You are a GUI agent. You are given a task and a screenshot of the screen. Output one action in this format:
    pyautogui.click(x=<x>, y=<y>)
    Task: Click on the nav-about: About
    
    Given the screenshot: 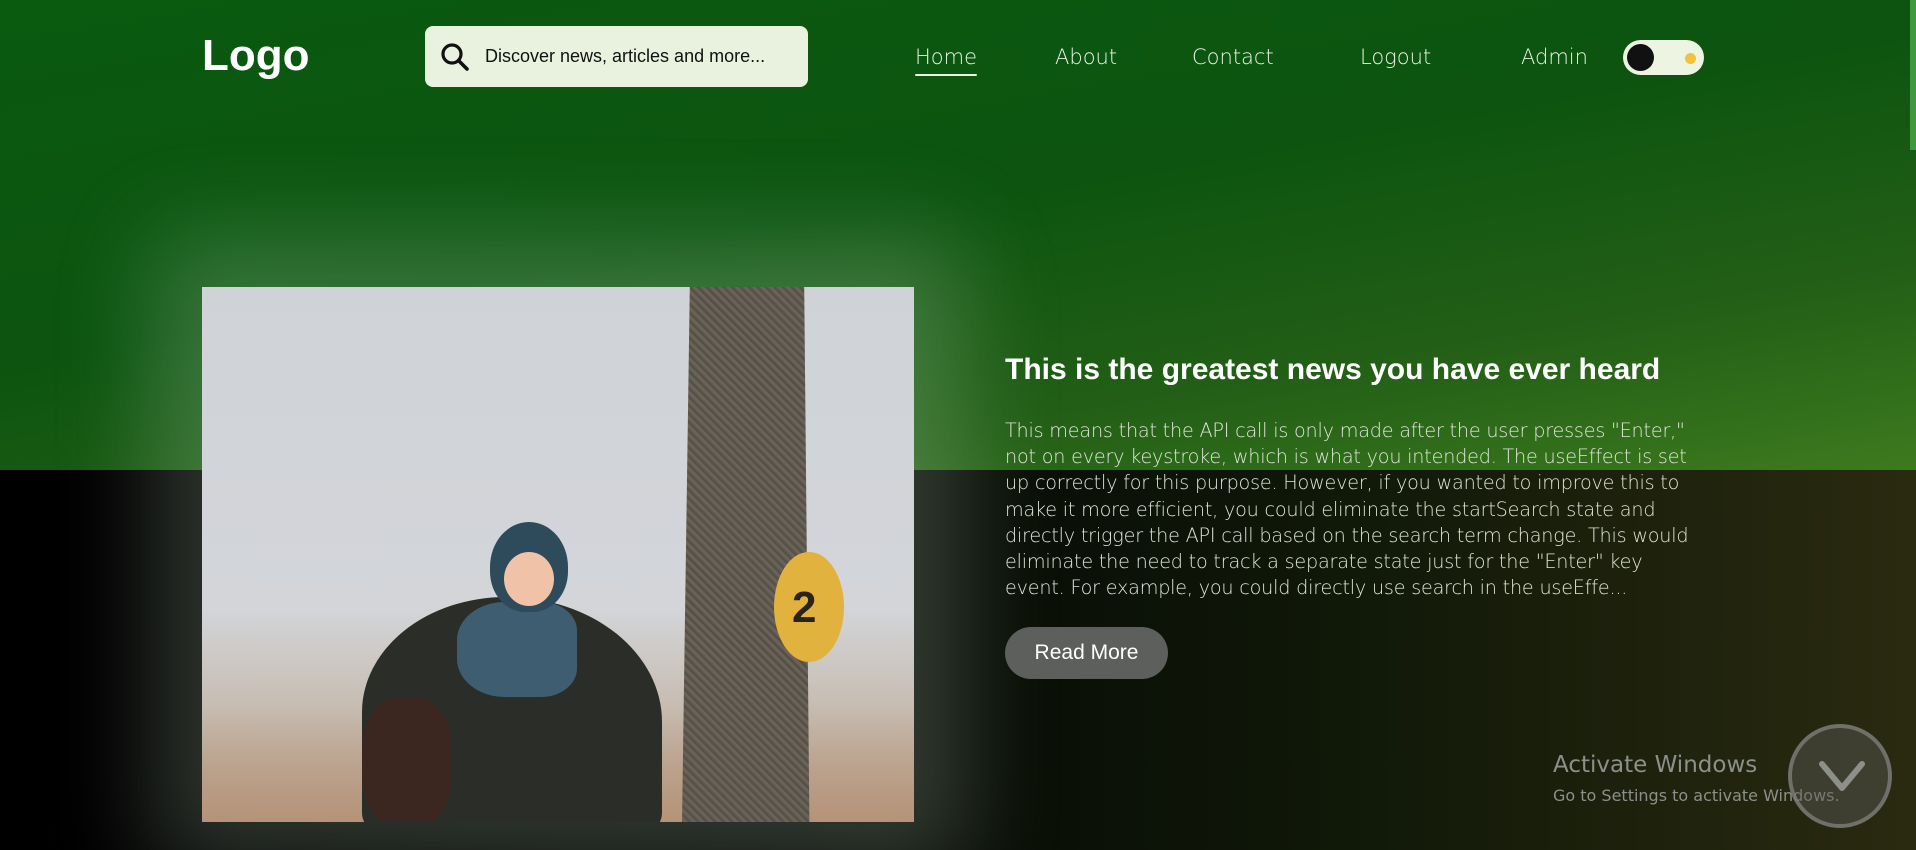 What is the action you would take?
    pyautogui.click(x=1086, y=57)
    